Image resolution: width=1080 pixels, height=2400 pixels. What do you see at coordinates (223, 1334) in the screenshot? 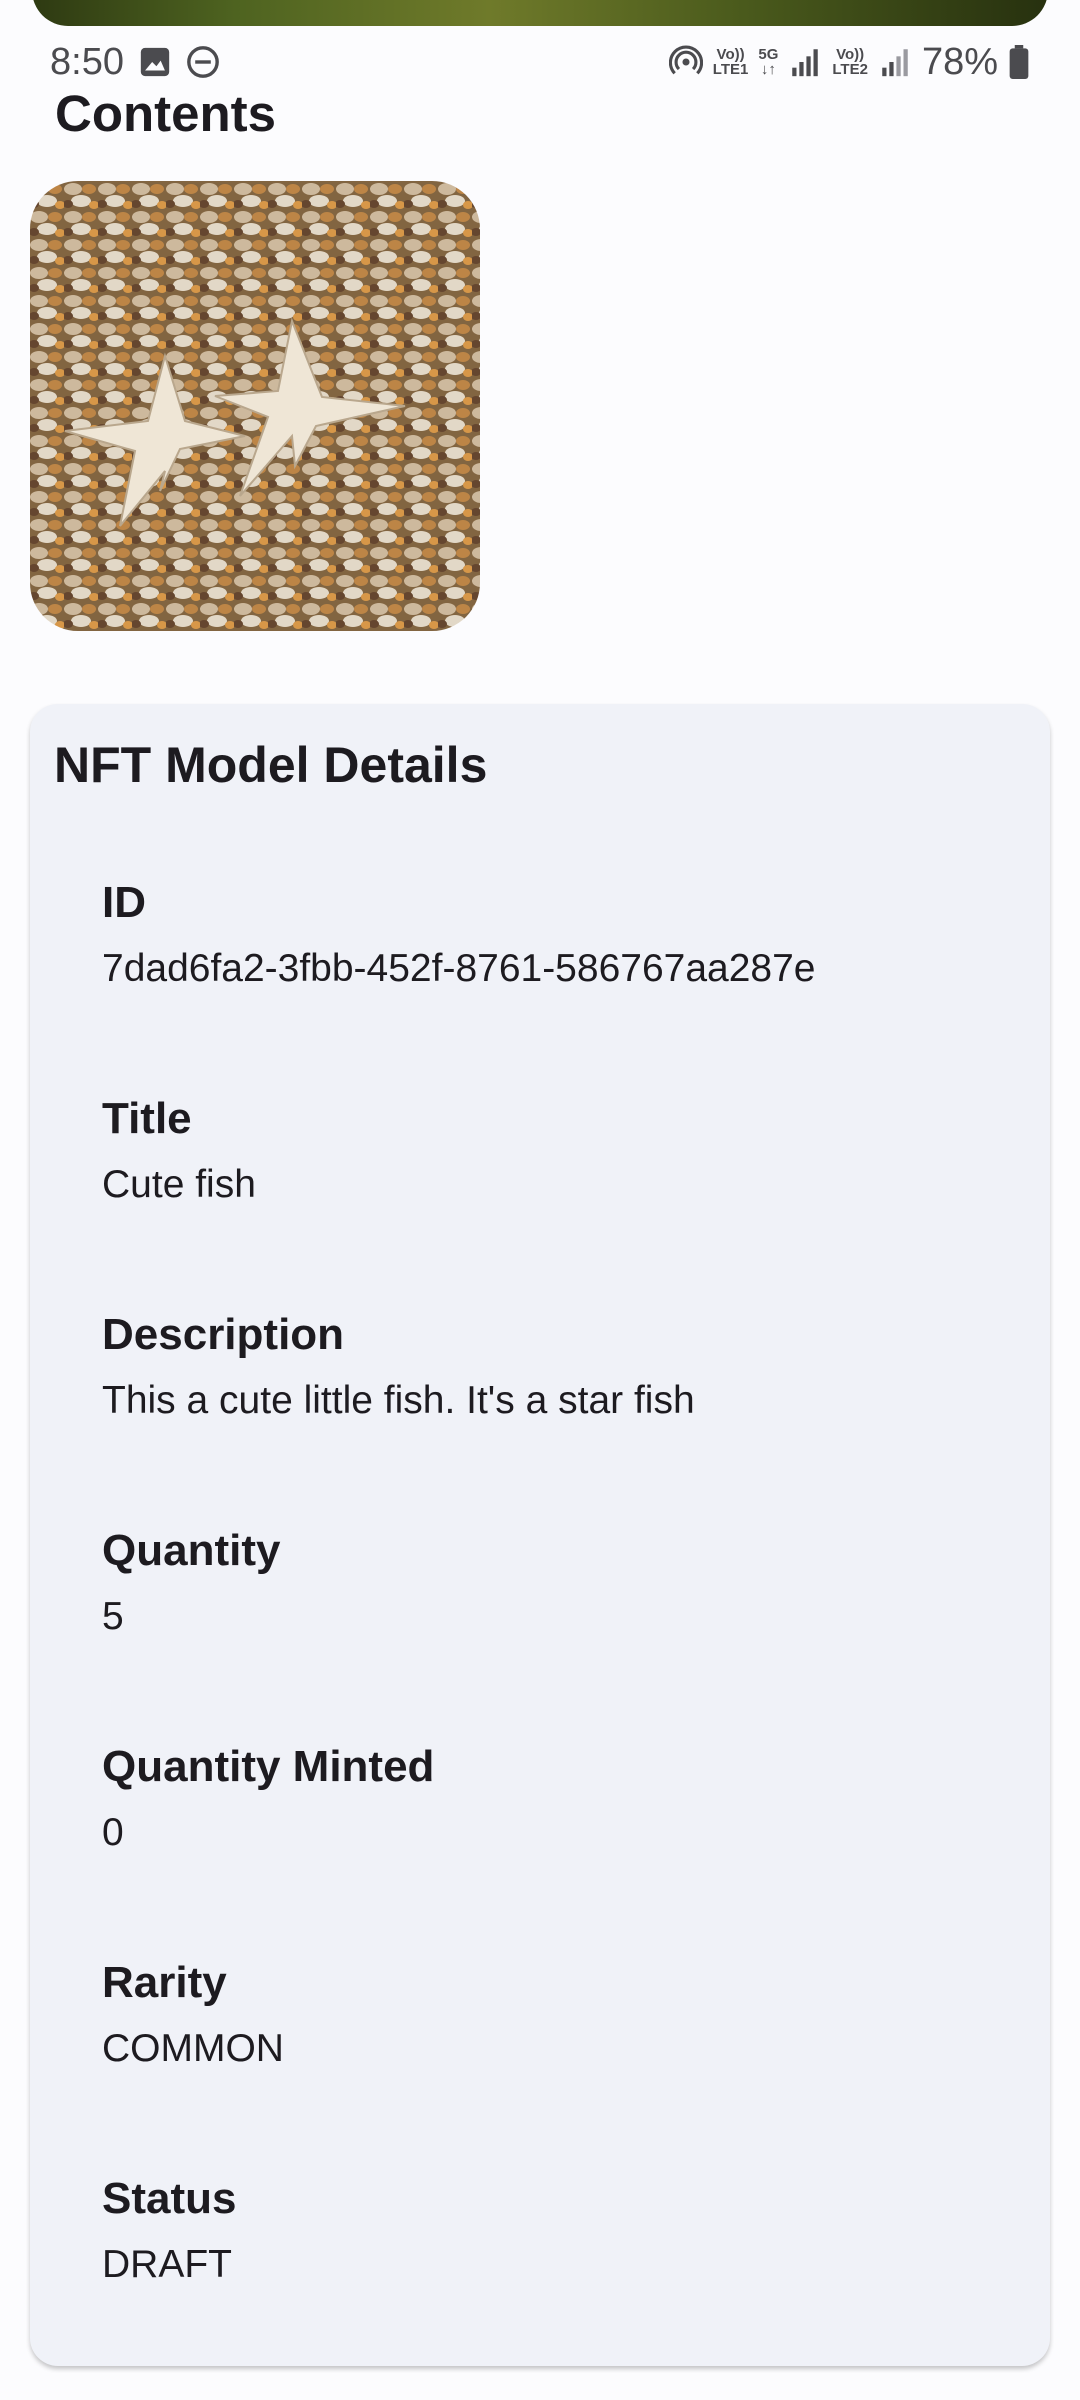
I see `field-label: Description` at bounding box center [223, 1334].